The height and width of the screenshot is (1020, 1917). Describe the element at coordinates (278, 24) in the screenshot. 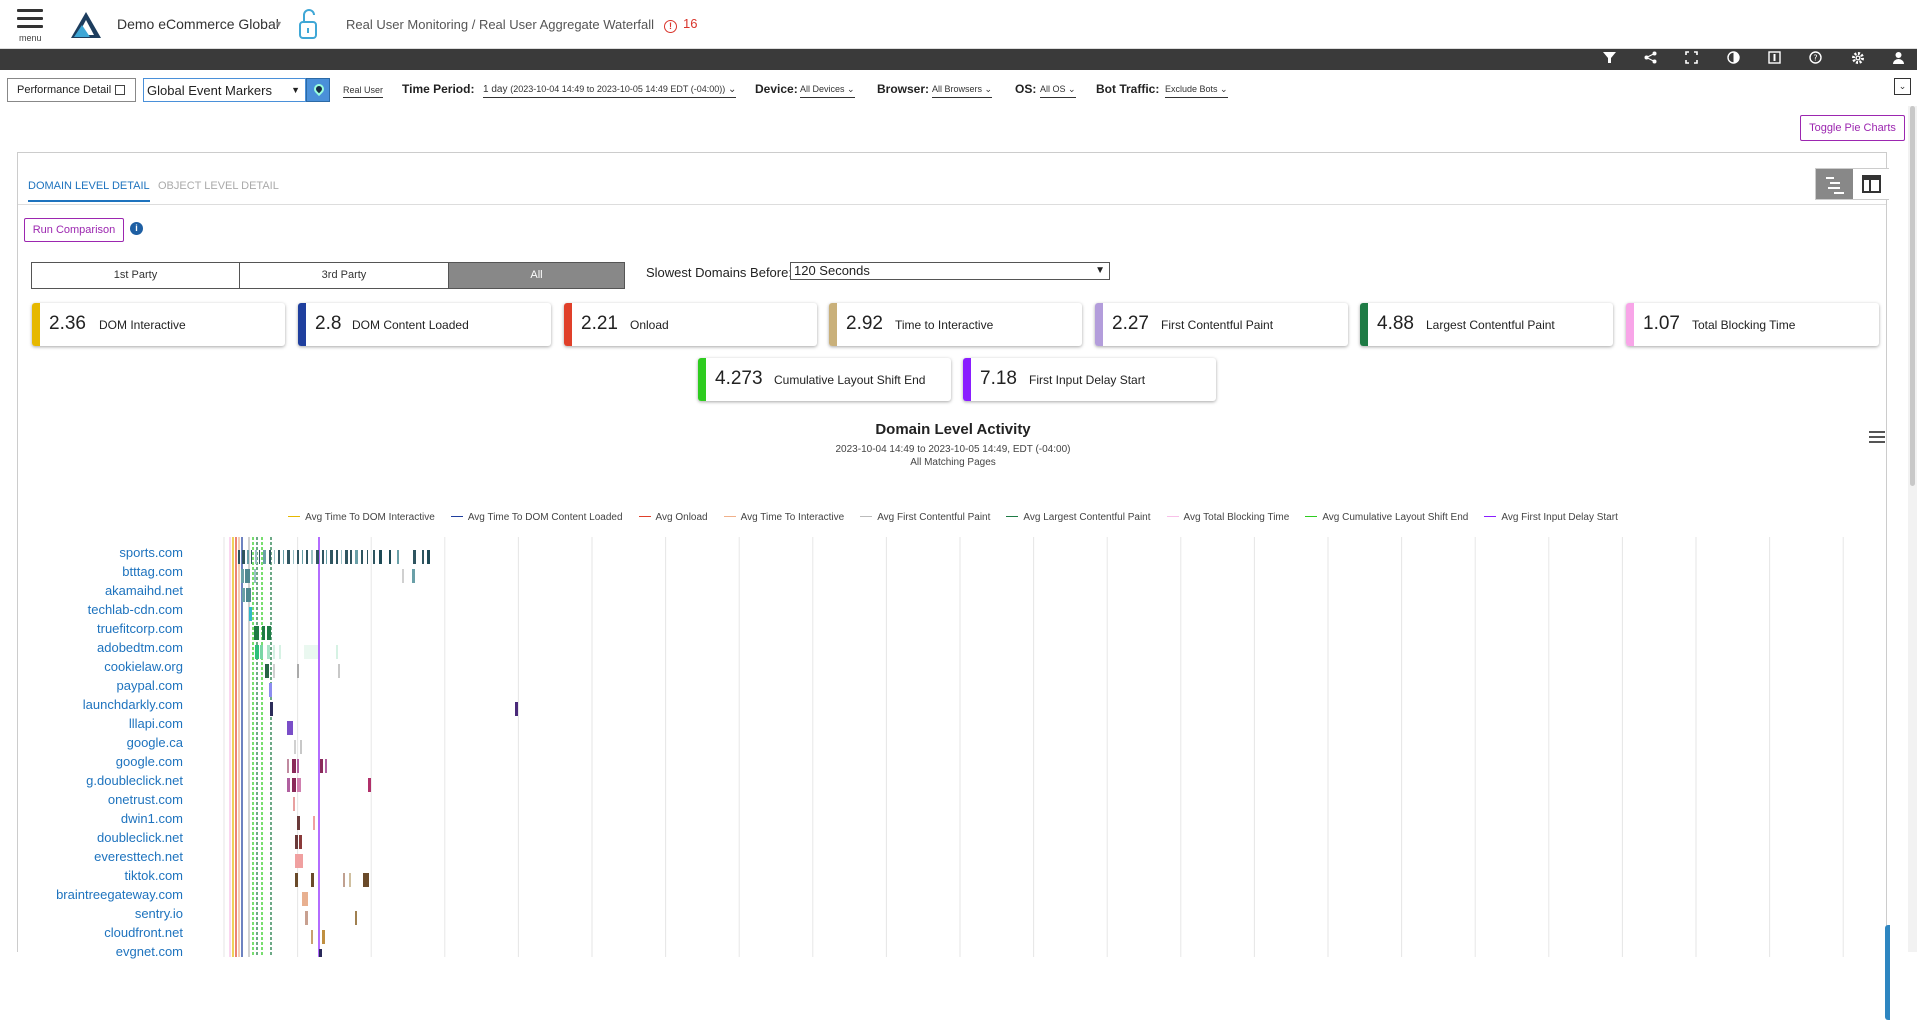

I see `app-switch-caret-icon: ▼` at that location.